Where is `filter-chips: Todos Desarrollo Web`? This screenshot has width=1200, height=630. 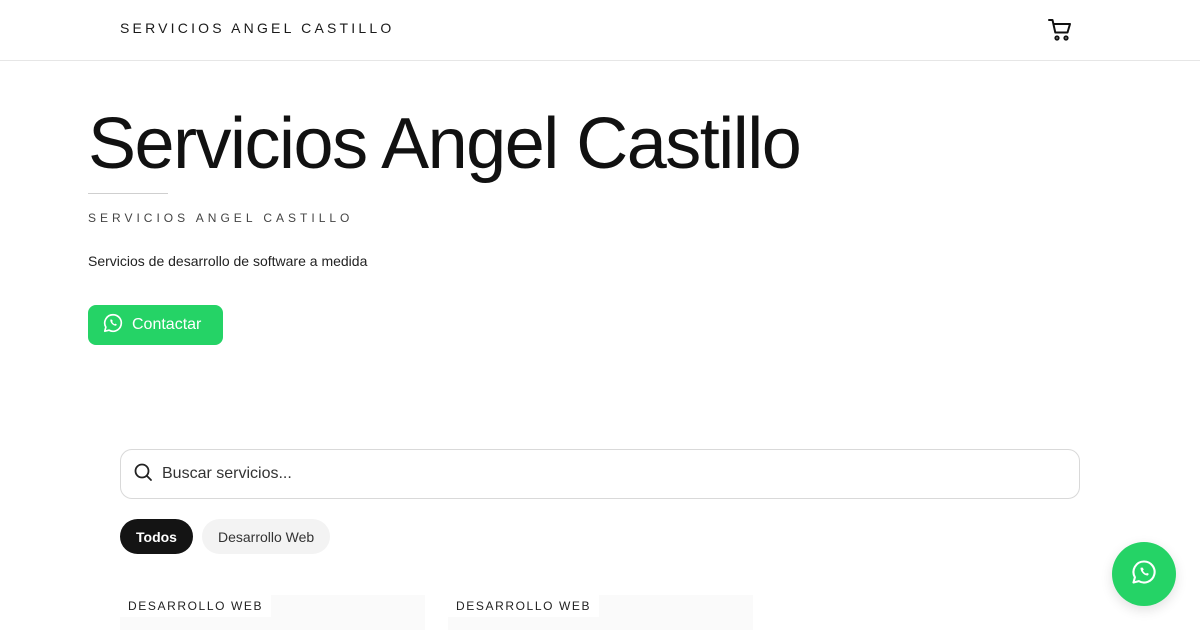
filter-chips: Todos Desarrollo Web is located at coordinates (225, 536).